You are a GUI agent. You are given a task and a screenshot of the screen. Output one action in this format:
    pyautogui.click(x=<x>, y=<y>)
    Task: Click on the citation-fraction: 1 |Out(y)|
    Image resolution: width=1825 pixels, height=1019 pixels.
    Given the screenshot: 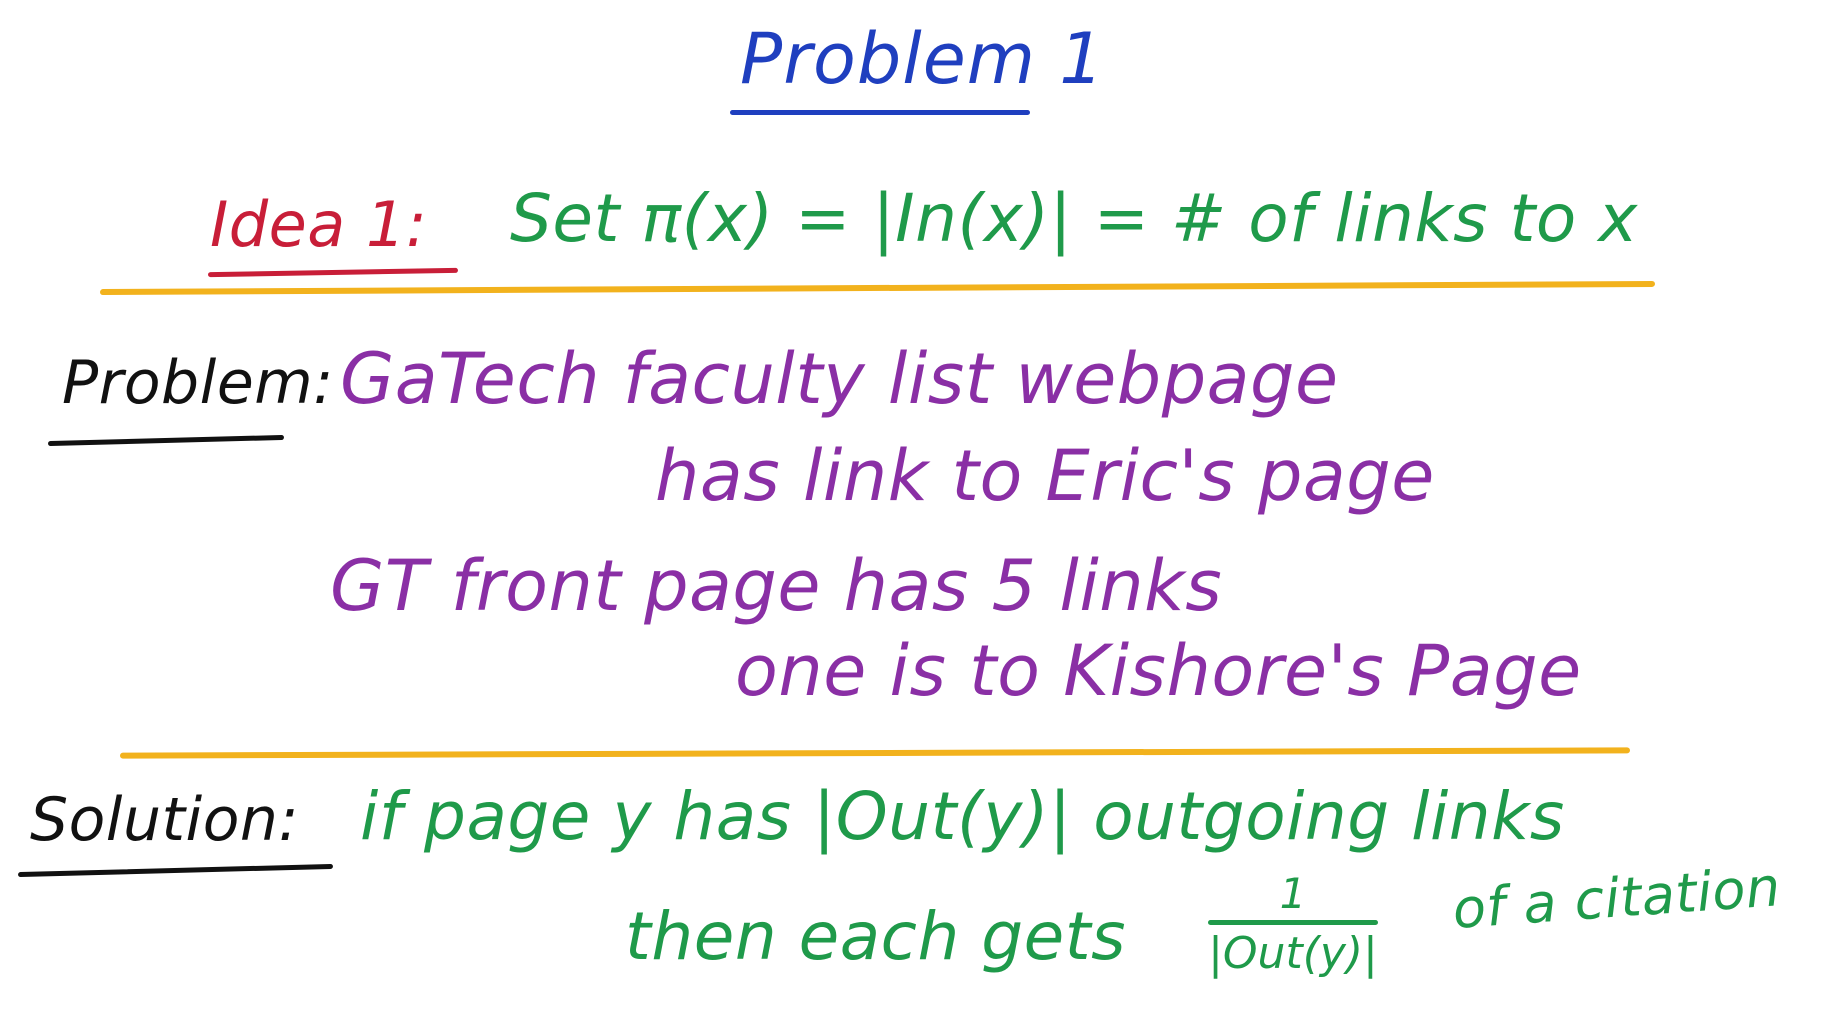 What is the action you would take?
    pyautogui.click(x=1293, y=924)
    